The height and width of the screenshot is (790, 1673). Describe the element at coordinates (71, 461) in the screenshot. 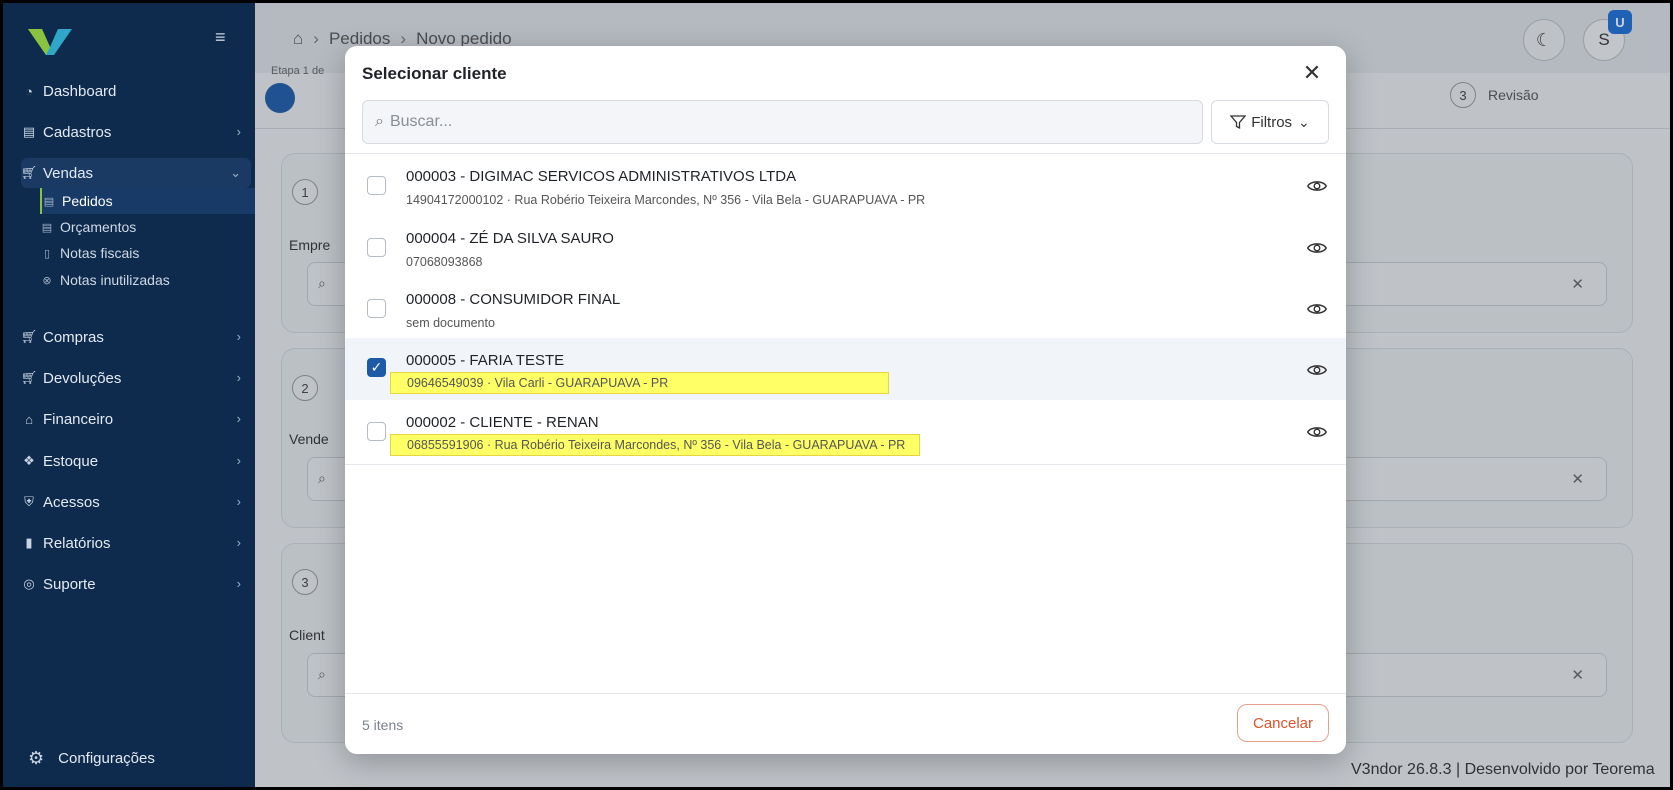

I see `sidebar-item-label: Estoque` at that location.